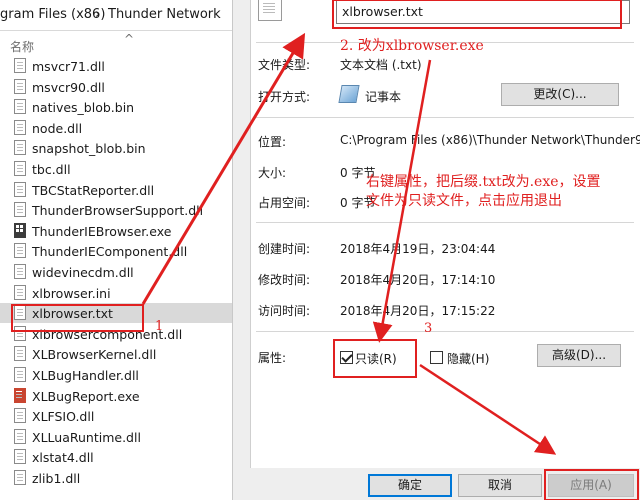  Describe the element at coordinates (129, 39) in the screenshot. I see `sort-caret-icon: ^` at that location.